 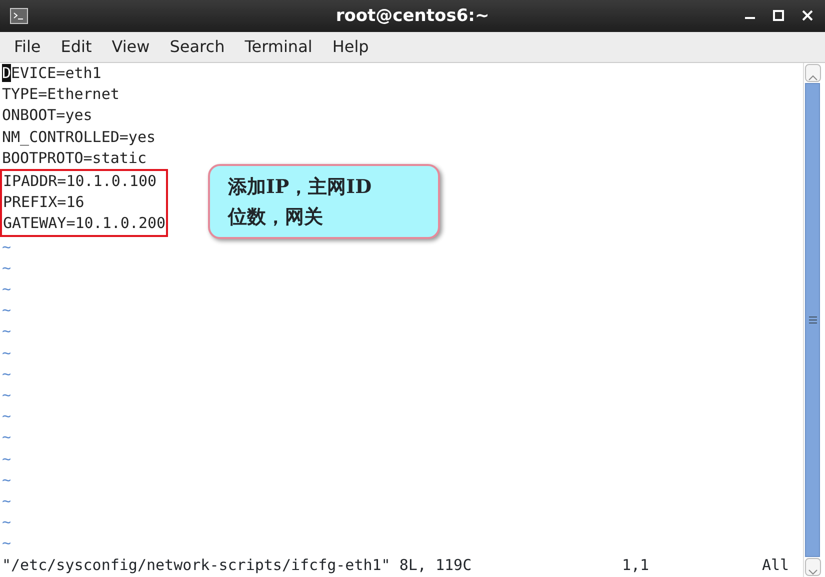 What do you see at coordinates (237, 565) in the screenshot?
I see `status-message: "/etc/sysconfig/network-scripts/ifcfg-eth1" 8L, 119C` at bounding box center [237, 565].